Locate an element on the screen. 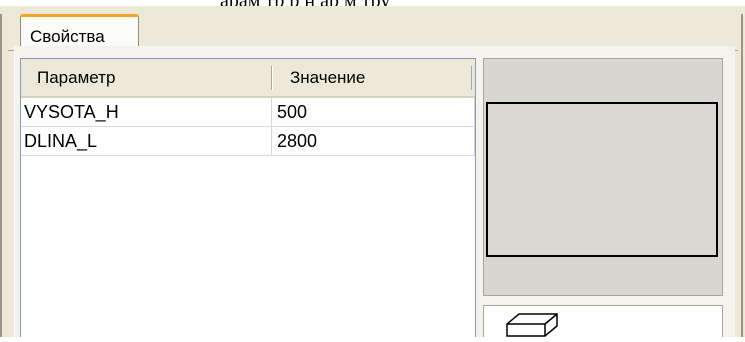  column-header-parameter-label: Параметр is located at coordinates (76, 77).